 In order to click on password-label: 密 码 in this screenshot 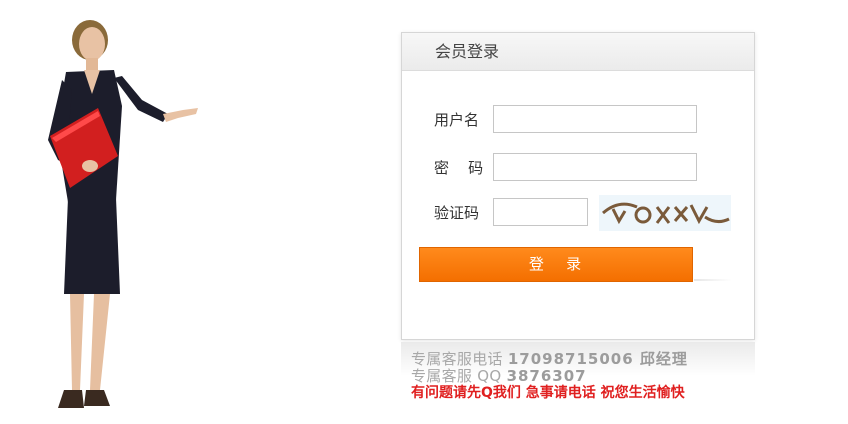, I will do `click(459, 168)`.